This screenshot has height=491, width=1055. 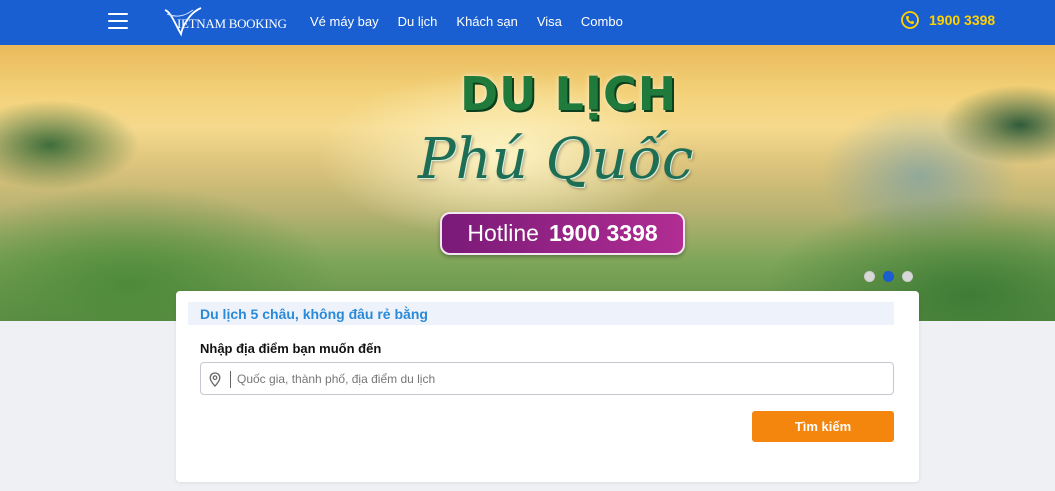 I want to click on nav-item-combo: Combo, so click(x=602, y=21).